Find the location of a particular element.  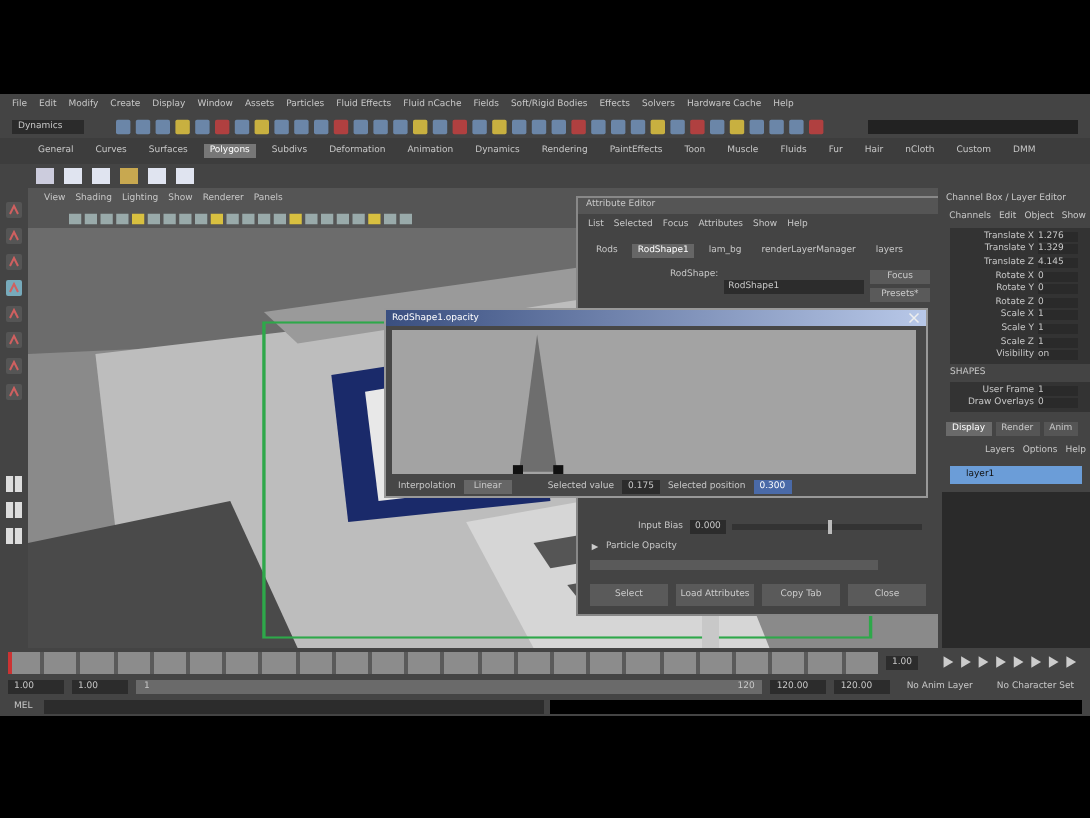

time-slider is located at coordinates (443, 662).